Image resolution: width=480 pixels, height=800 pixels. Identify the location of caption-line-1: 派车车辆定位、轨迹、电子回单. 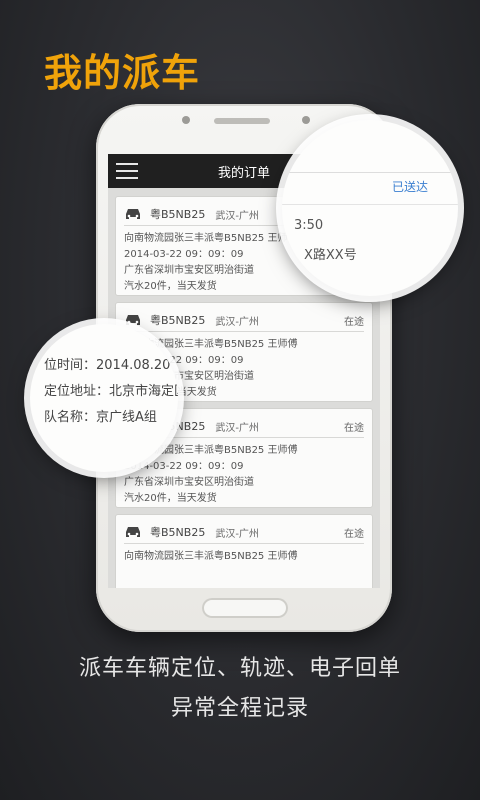
(239, 668).